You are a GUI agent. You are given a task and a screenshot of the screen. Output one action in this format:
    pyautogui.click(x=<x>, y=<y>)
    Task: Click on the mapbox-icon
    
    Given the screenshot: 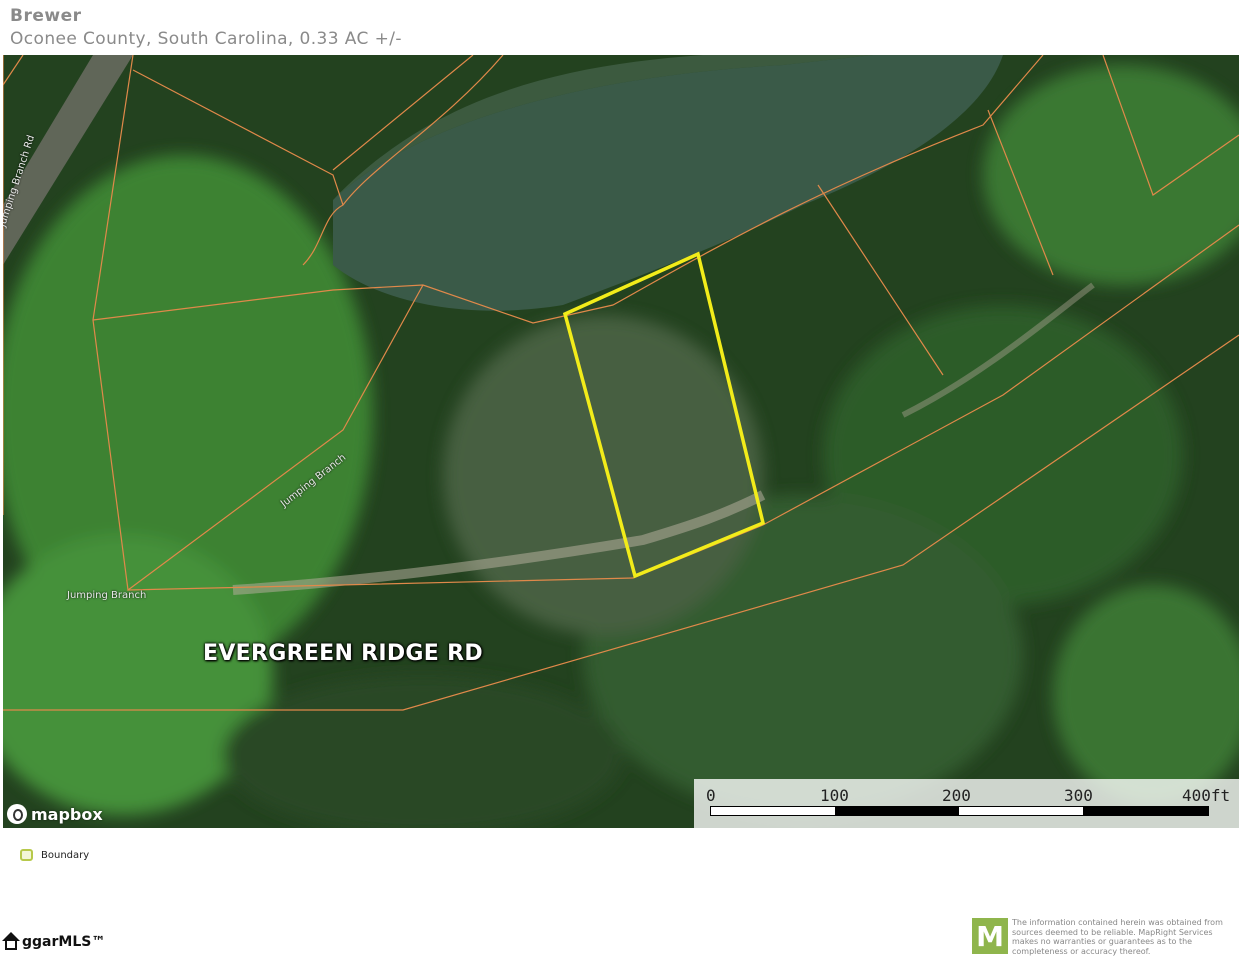 What is the action you would take?
    pyautogui.click(x=17, y=814)
    